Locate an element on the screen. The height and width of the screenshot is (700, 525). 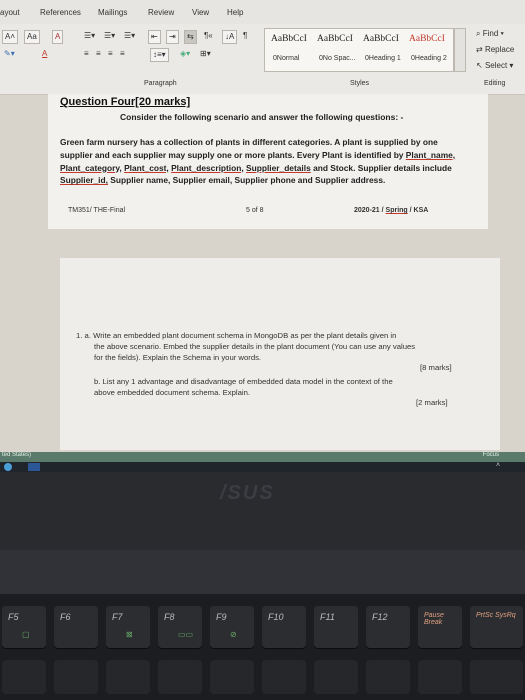
grow-font-button: A˄ is located at coordinates (10, 37).